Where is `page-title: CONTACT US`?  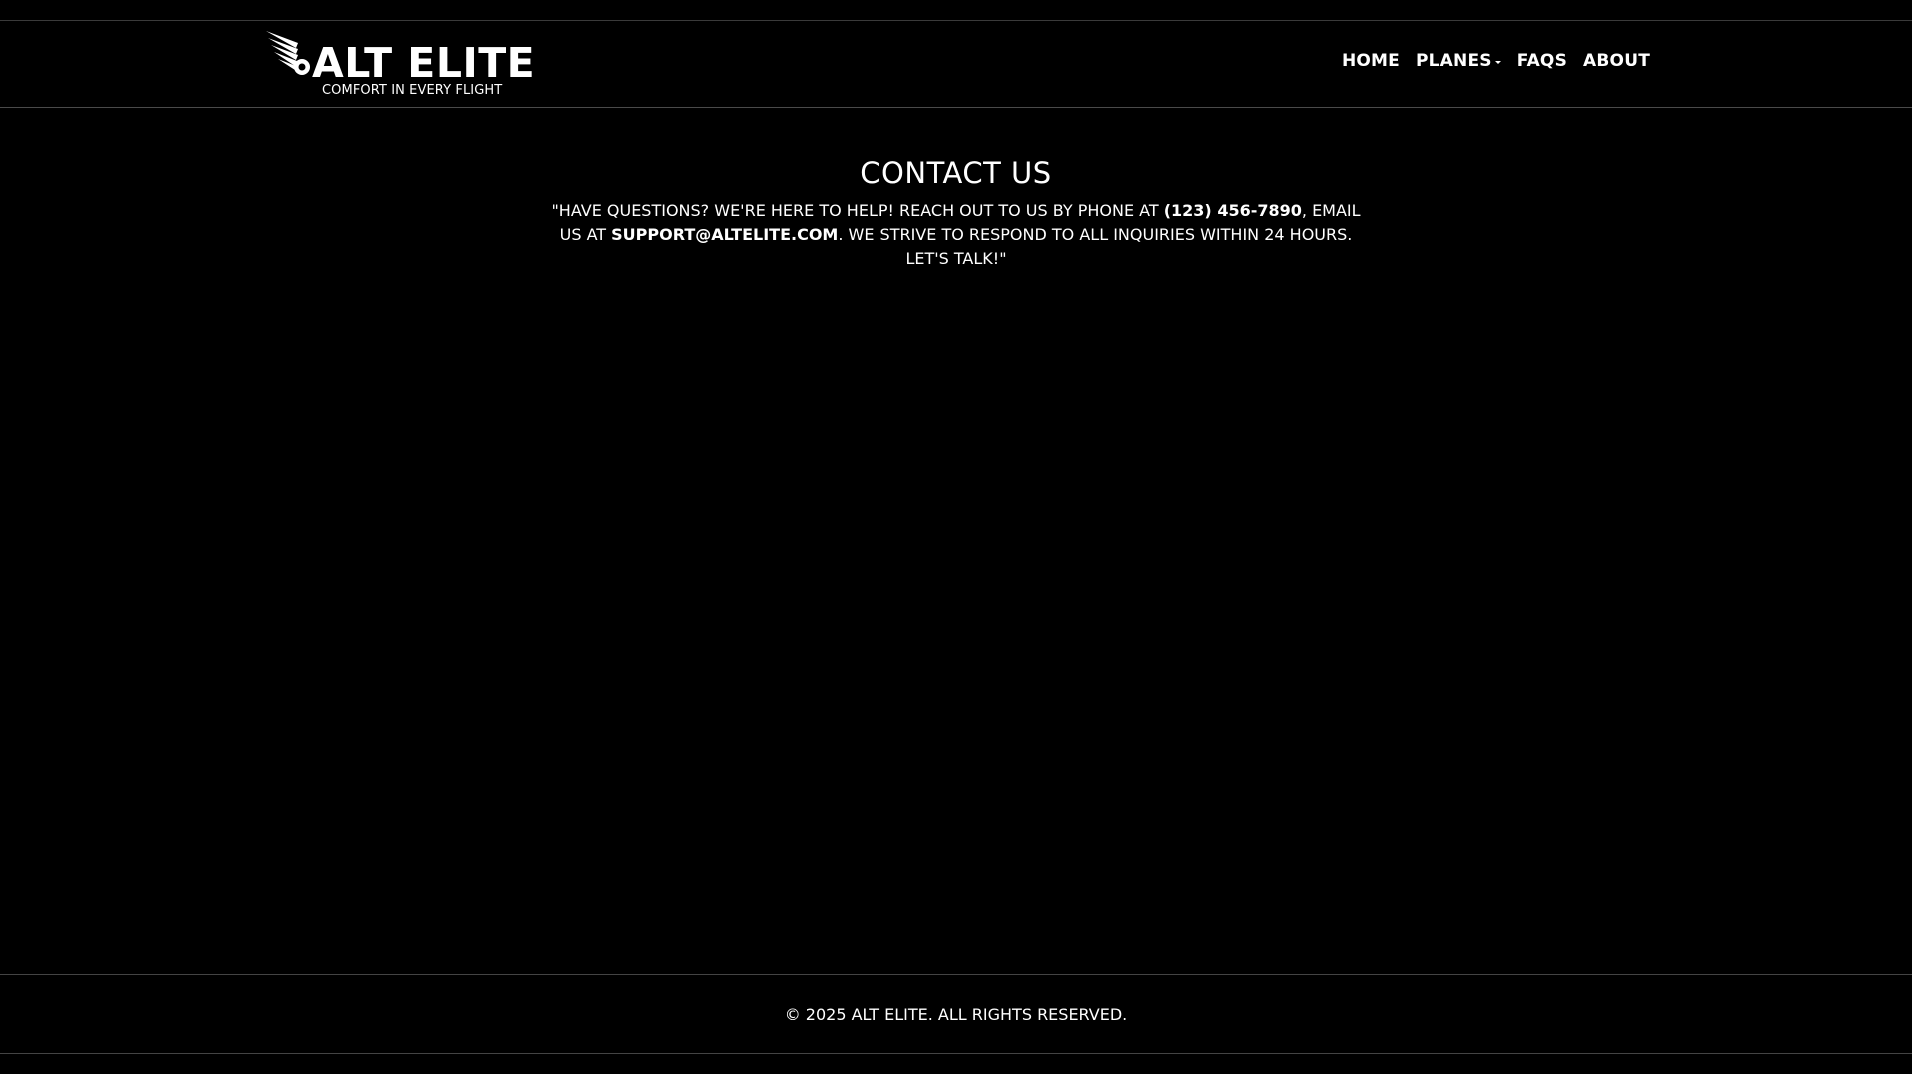
page-title: CONTACT US is located at coordinates (956, 173).